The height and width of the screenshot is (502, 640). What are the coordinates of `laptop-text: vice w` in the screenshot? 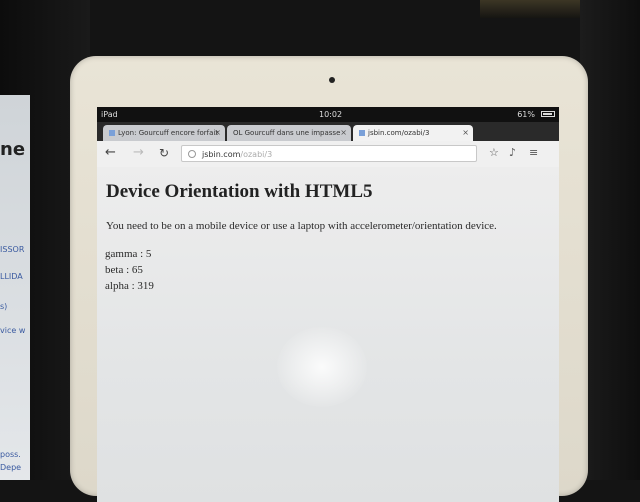 It's located at (13, 330).